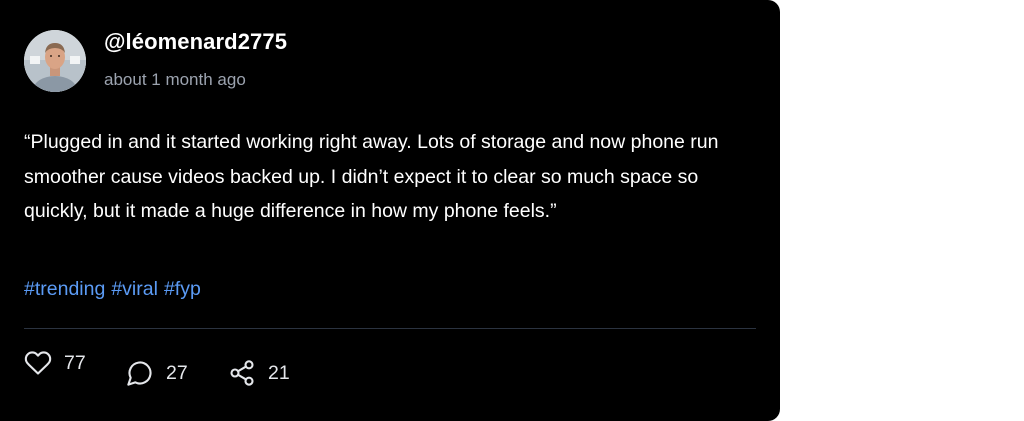 This screenshot has height=421, width=1024. Describe the element at coordinates (157, 373) in the screenshot. I see `comment-button: 27` at that location.